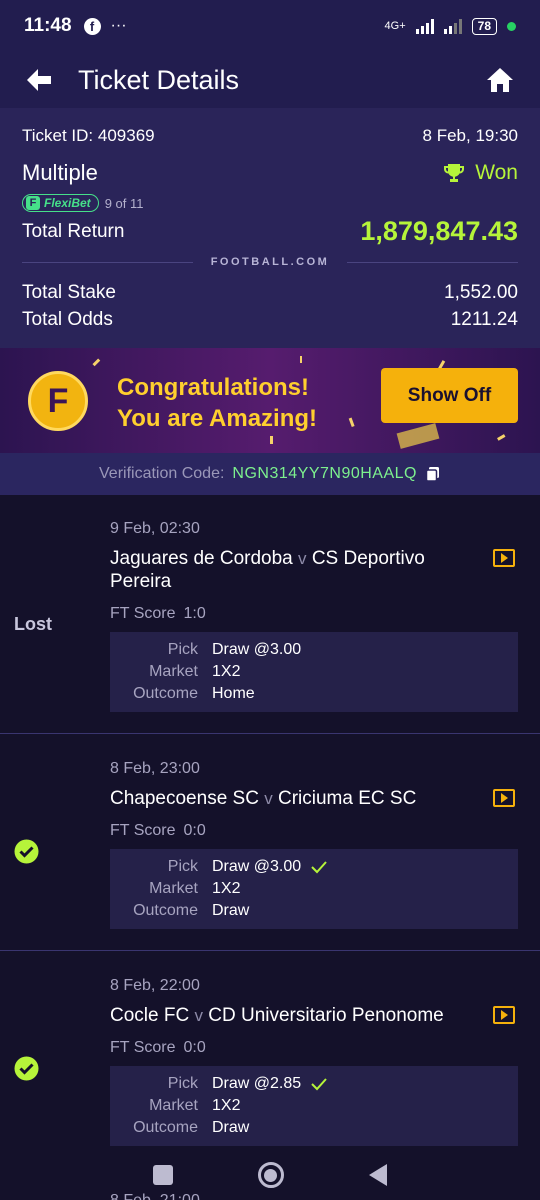 Image resolution: width=540 pixels, height=1200 pixels. I want to click on ticket-id: Ticket ID: 409369, so click(88, 135).